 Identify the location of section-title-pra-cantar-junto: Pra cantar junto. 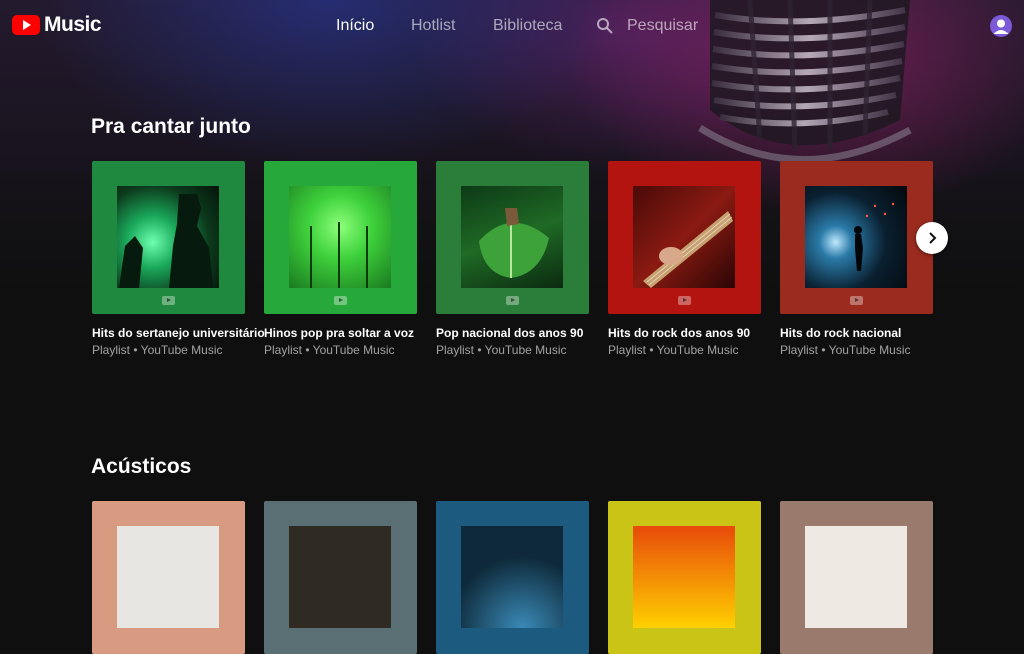
(171, 126).